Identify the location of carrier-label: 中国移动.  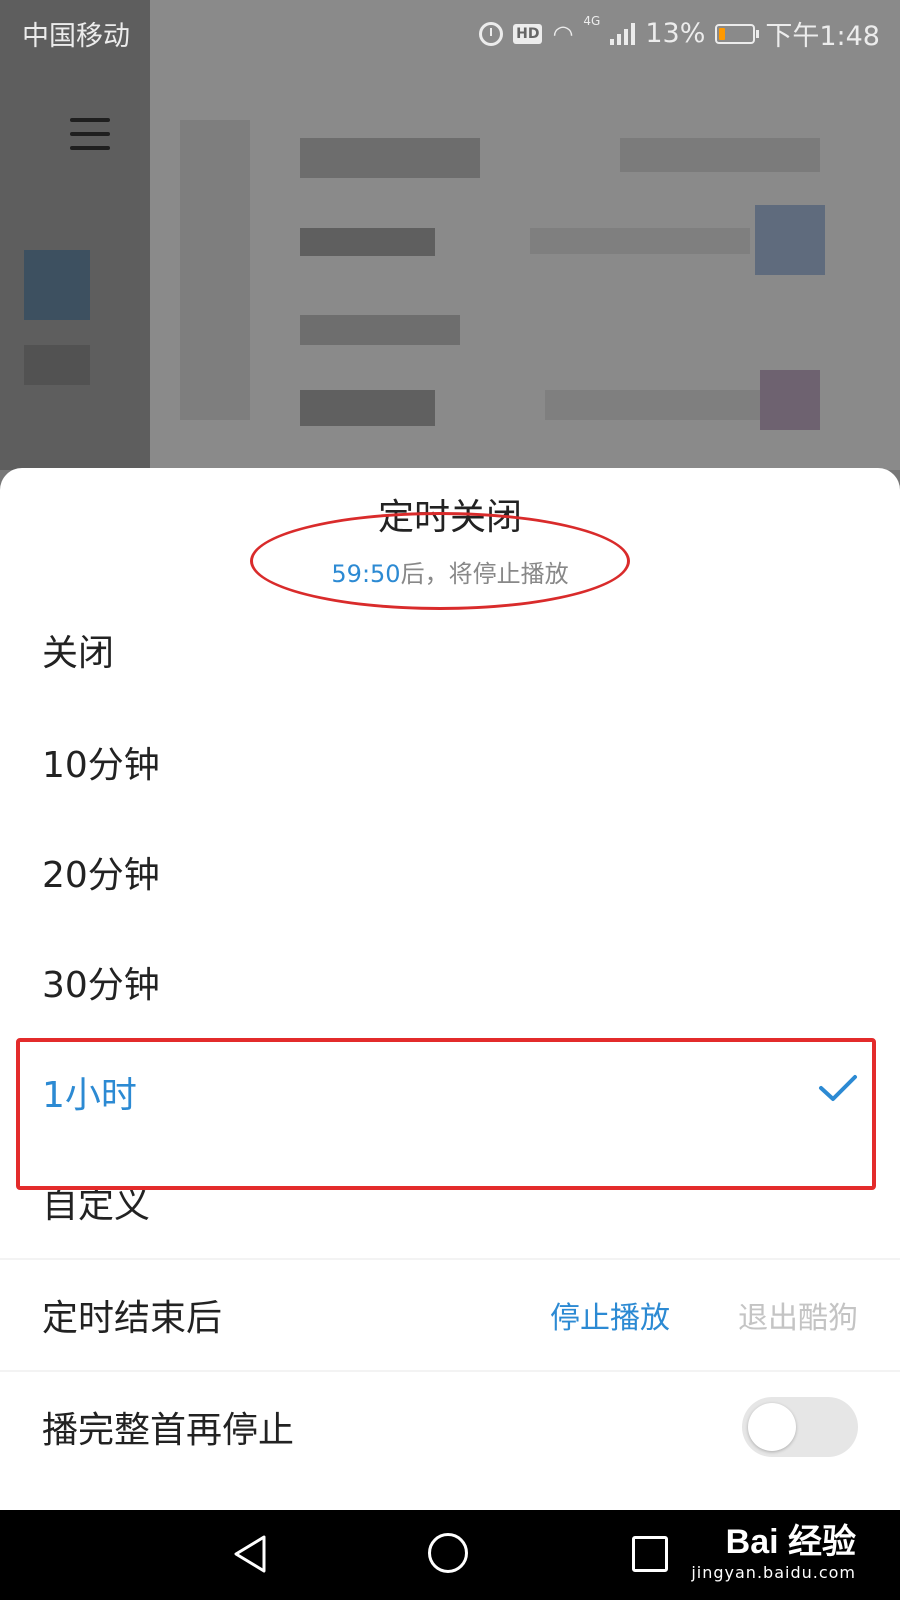
(76, 36).